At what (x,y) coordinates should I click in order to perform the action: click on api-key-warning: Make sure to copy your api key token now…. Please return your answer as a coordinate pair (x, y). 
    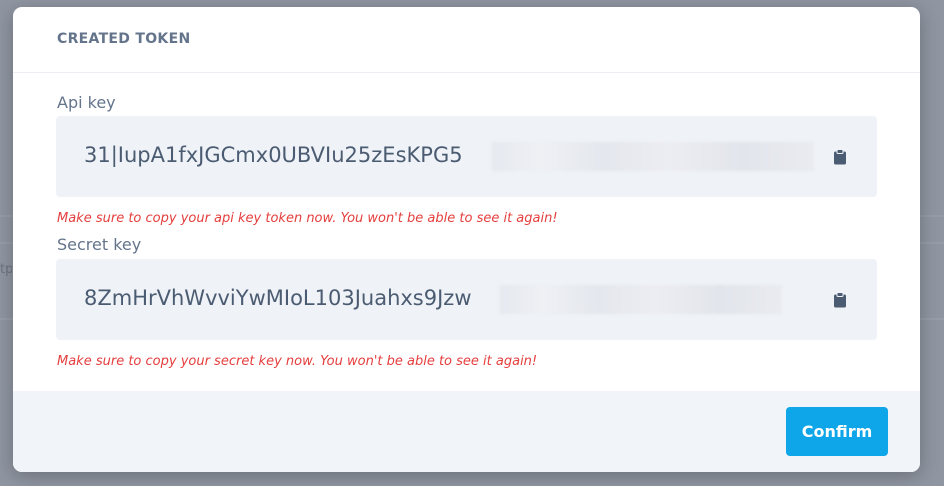
    Looking at the image, I should click on (307, 218).